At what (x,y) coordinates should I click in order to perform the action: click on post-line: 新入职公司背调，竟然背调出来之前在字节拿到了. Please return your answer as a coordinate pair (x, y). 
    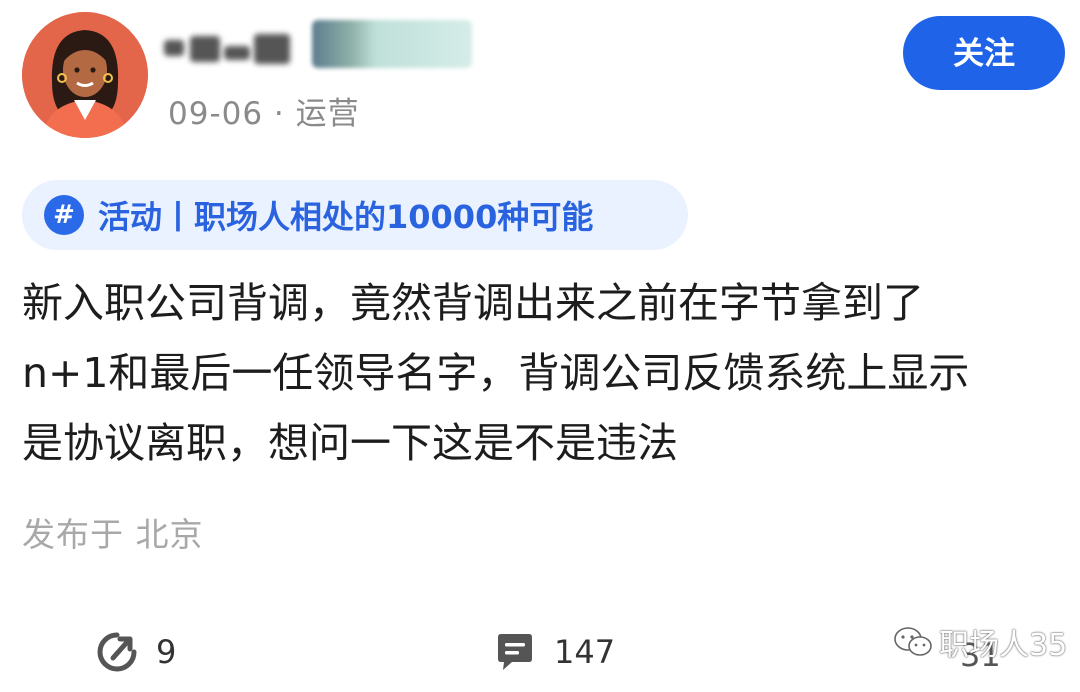
    Looking at the image, I should click on (473, 303).